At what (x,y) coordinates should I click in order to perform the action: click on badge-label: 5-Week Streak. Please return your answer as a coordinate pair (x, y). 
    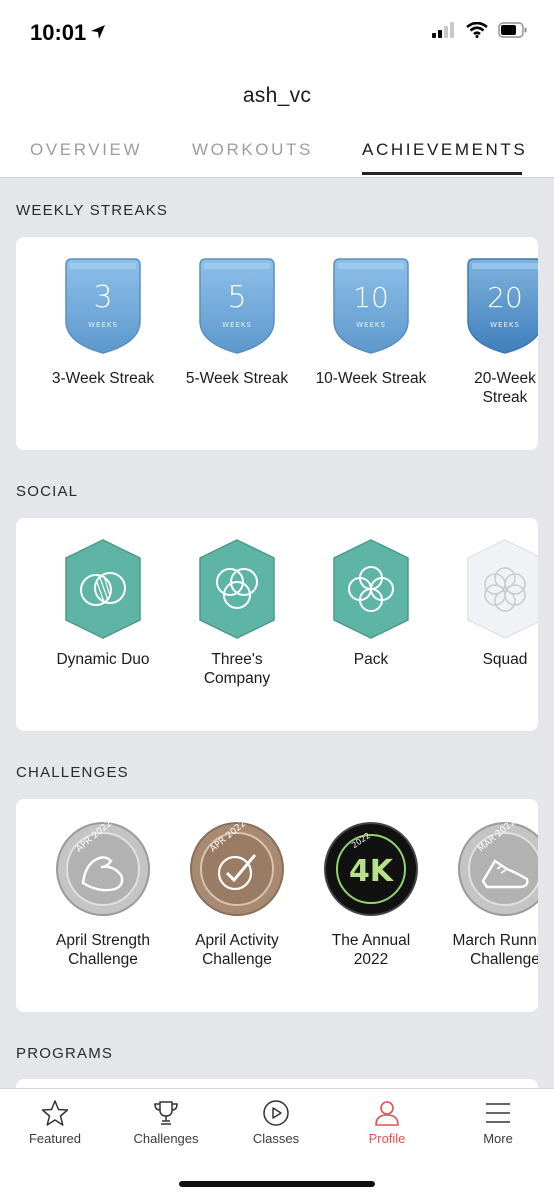
    Looking at the image, I should click on (237, 378).